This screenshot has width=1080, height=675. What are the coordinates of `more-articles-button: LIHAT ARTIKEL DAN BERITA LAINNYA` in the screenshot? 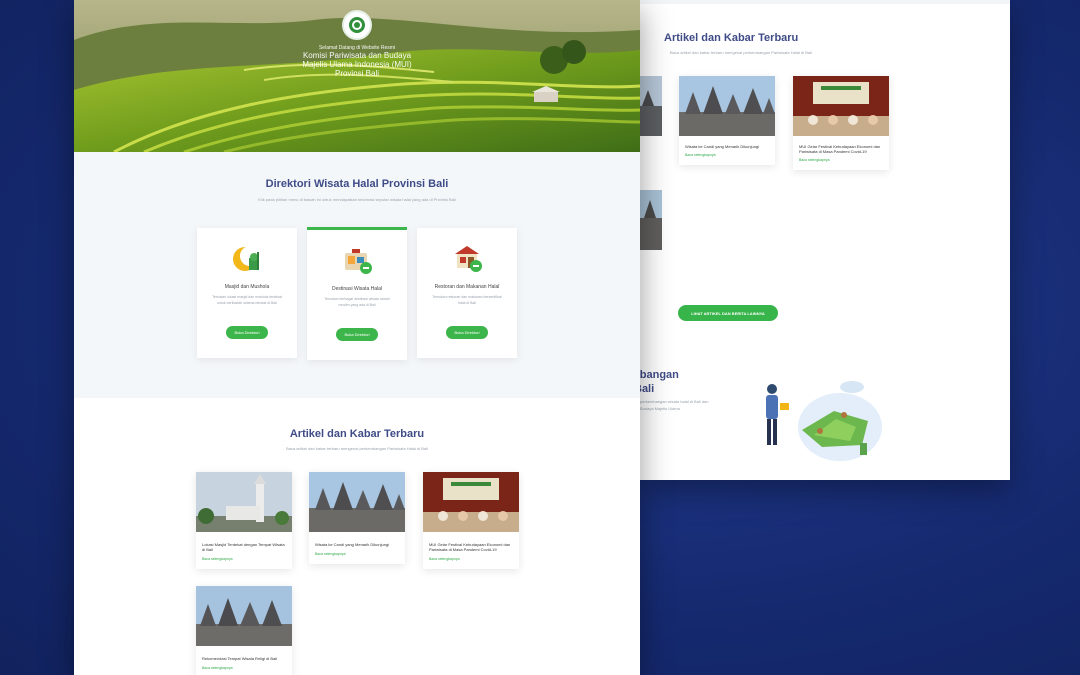 It's located at (728, 313).